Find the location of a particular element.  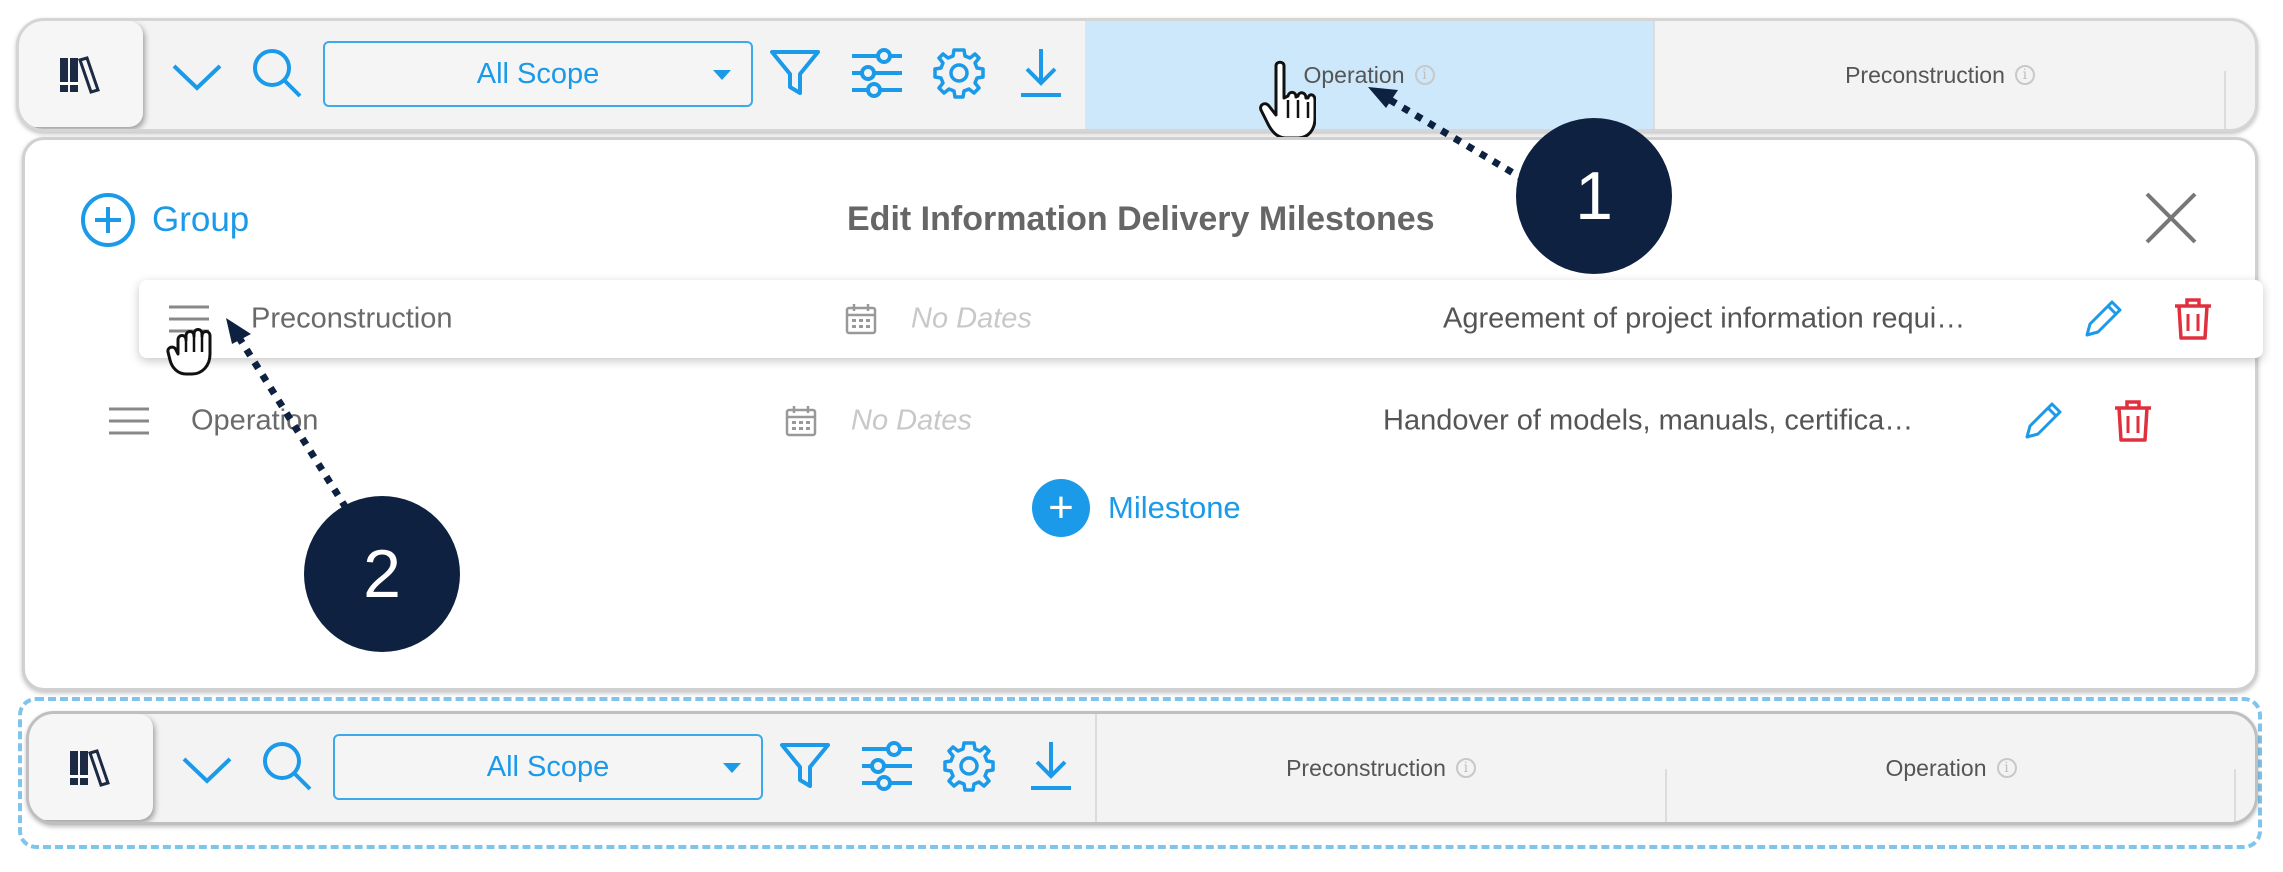

caret-down-icon is located at coordinates (732, 768).